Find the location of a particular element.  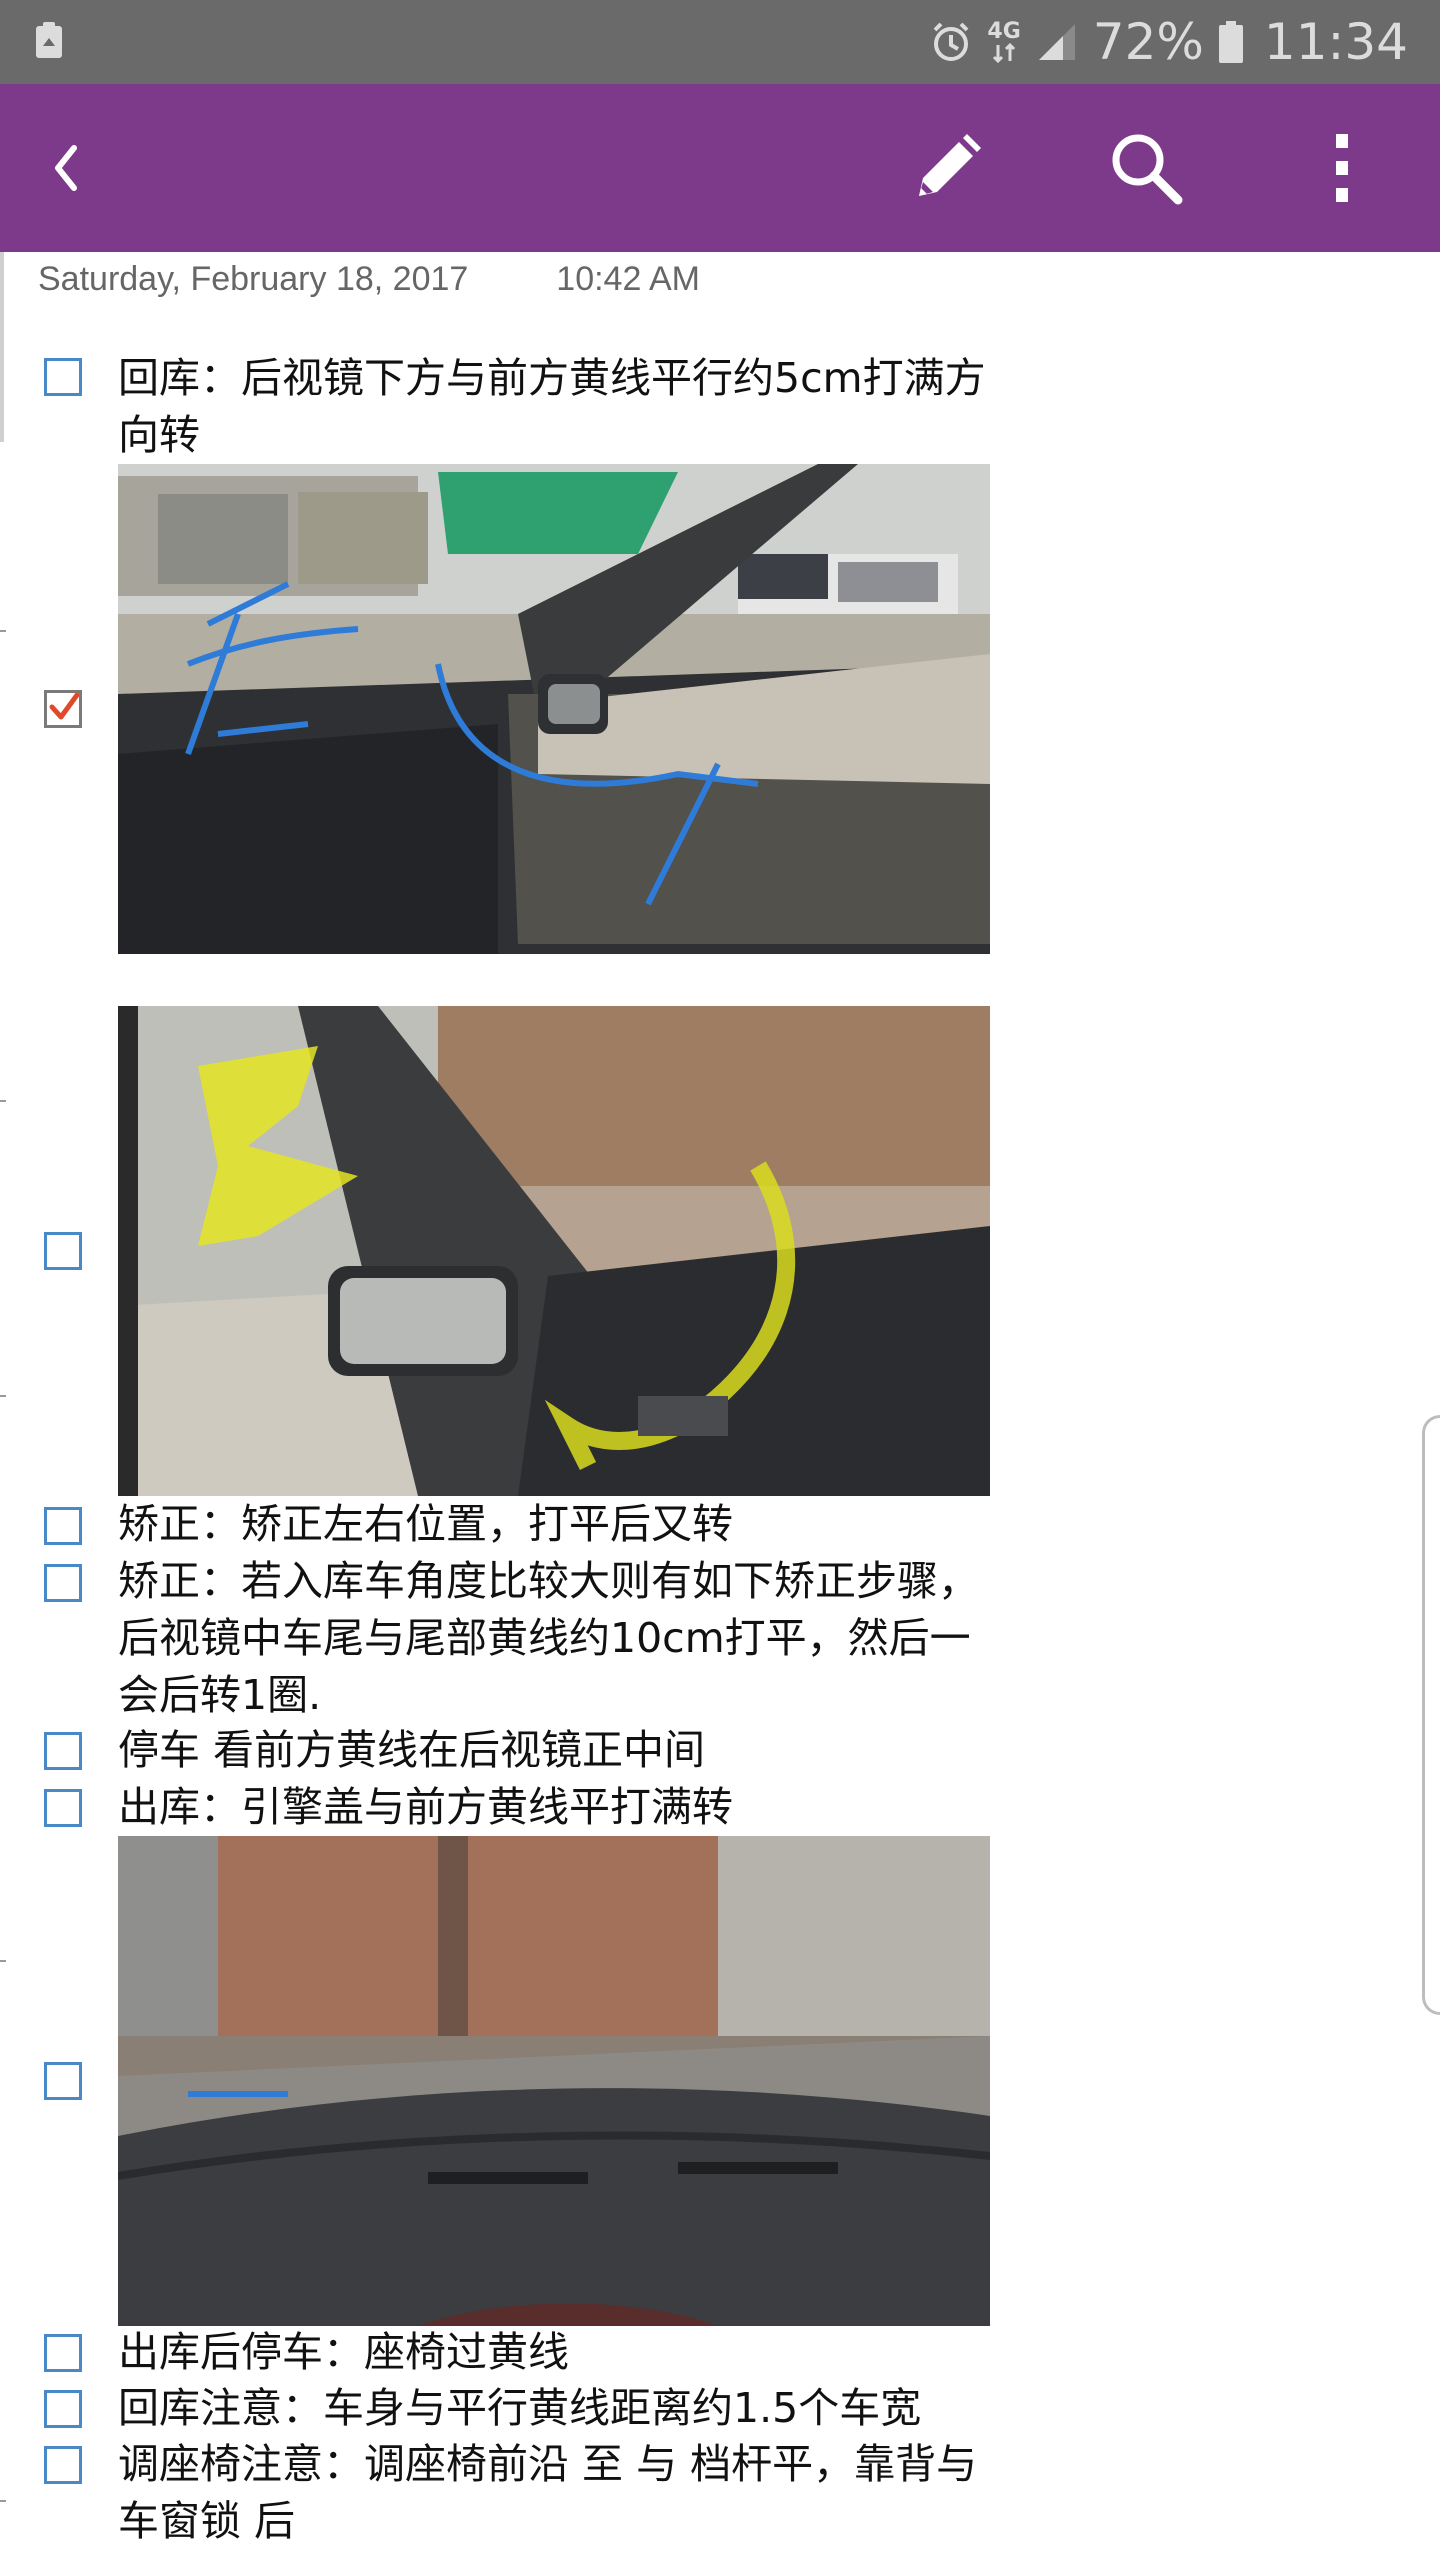

todo-text: 回库：后视镜下方与前方黄线平行约5cm打满方向转 is located at coordinates (552, 406).